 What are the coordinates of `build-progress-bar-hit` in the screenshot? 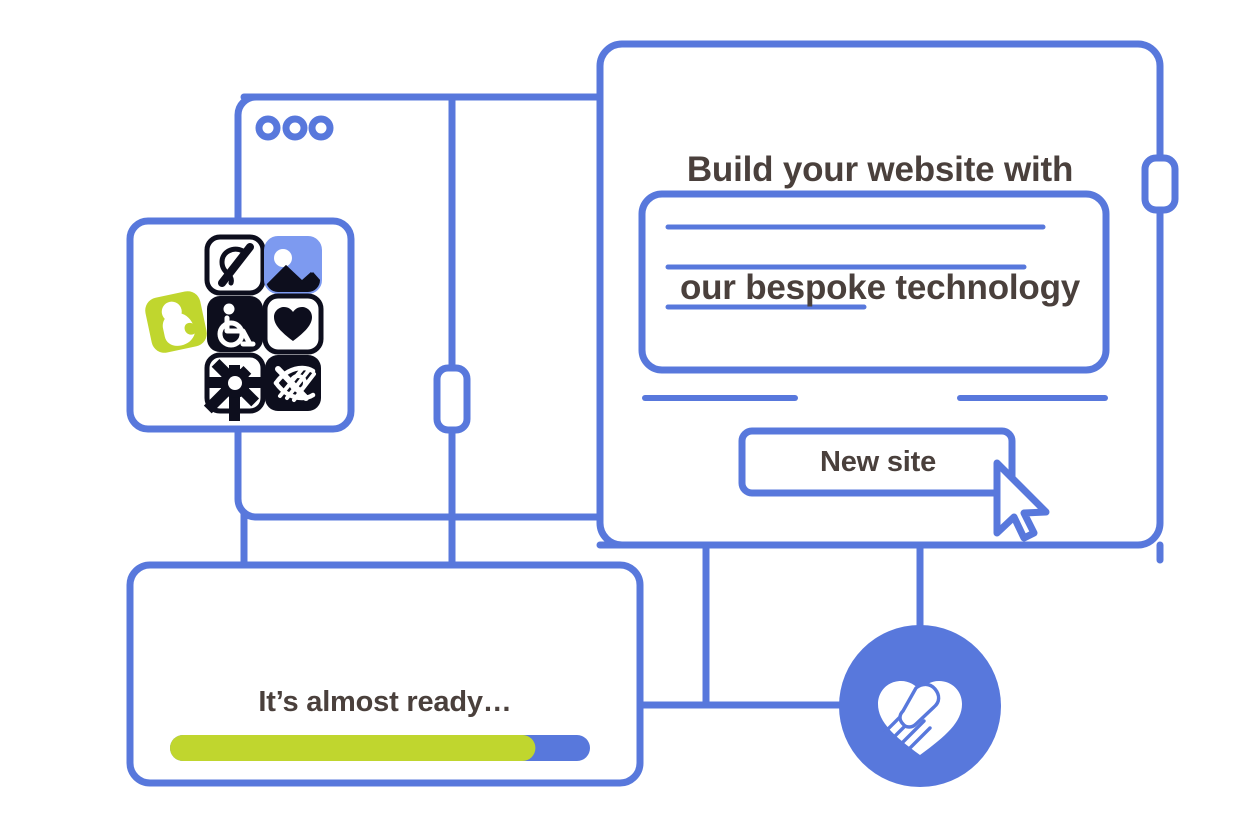 It's located at (380, 748).